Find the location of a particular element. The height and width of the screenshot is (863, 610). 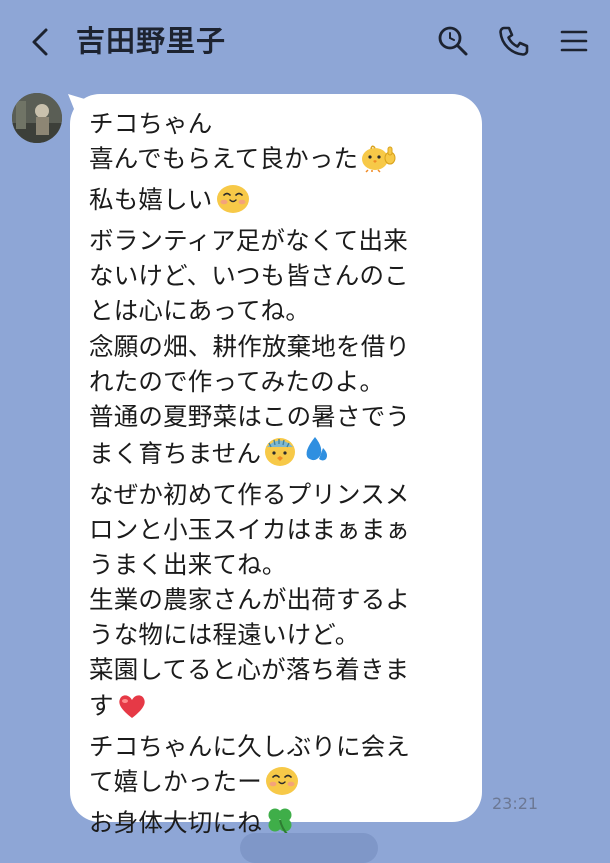

search-icon is located at coordinates (453, 41).